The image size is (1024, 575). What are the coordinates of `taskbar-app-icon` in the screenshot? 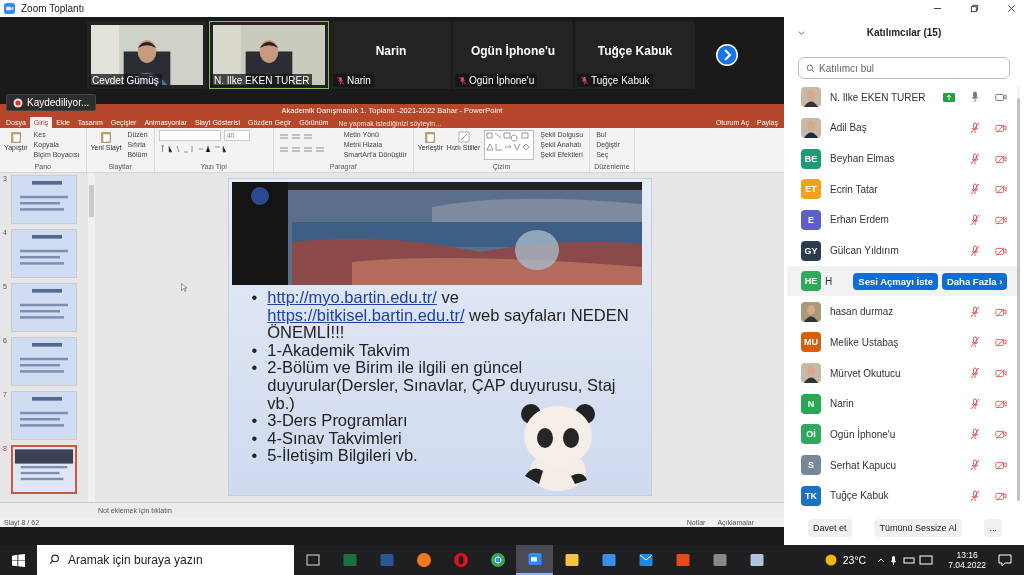 It's located at (534, 560).